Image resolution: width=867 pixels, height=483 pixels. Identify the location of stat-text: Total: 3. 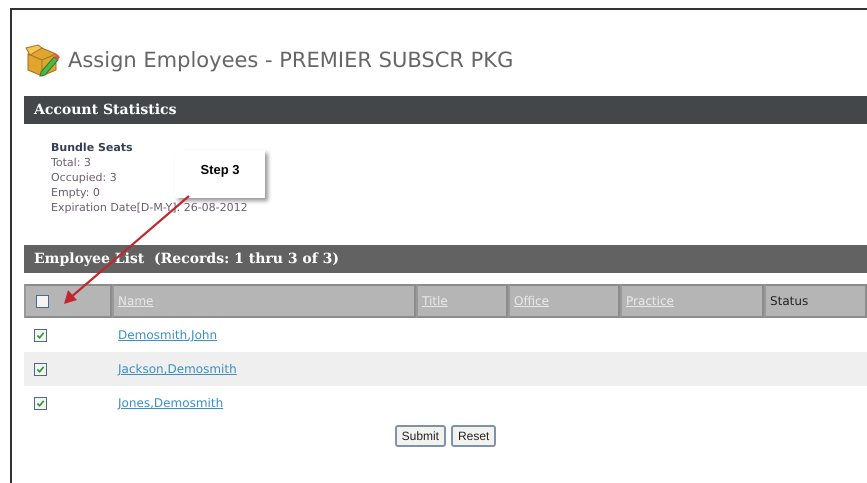
(71, 162).